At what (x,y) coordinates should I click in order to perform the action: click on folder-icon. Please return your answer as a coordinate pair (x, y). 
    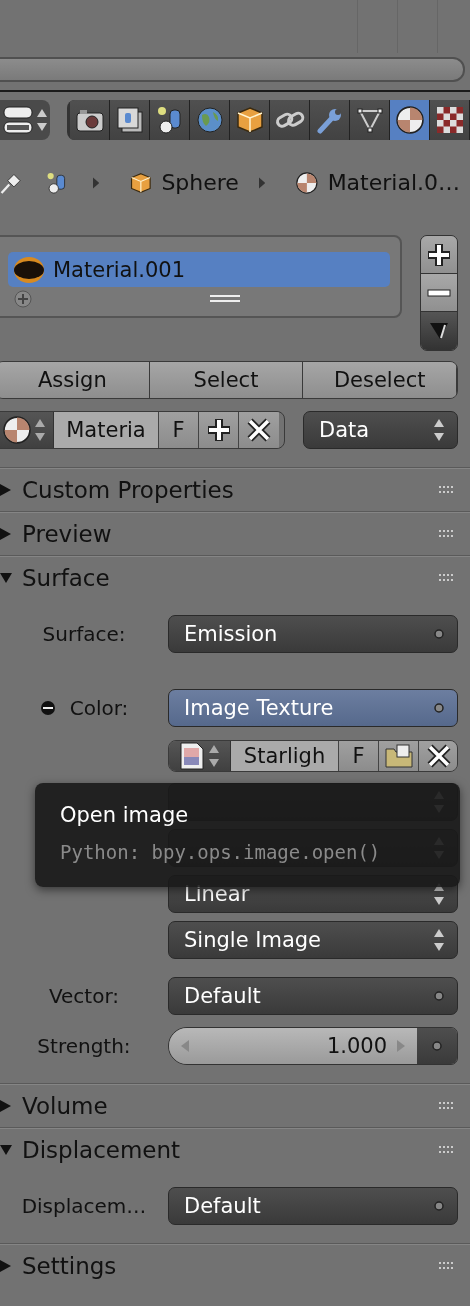
    Looking at the image, I should click on (398, 756).